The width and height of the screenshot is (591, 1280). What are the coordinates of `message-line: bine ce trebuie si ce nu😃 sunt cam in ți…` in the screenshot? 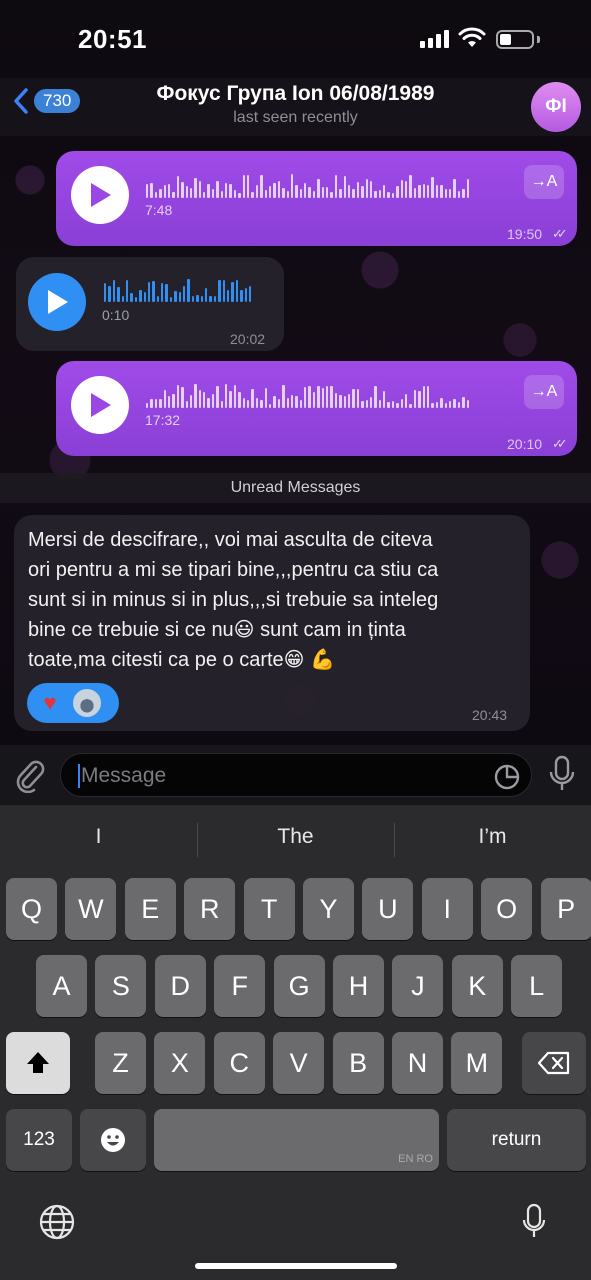 It's located at (217, 630).